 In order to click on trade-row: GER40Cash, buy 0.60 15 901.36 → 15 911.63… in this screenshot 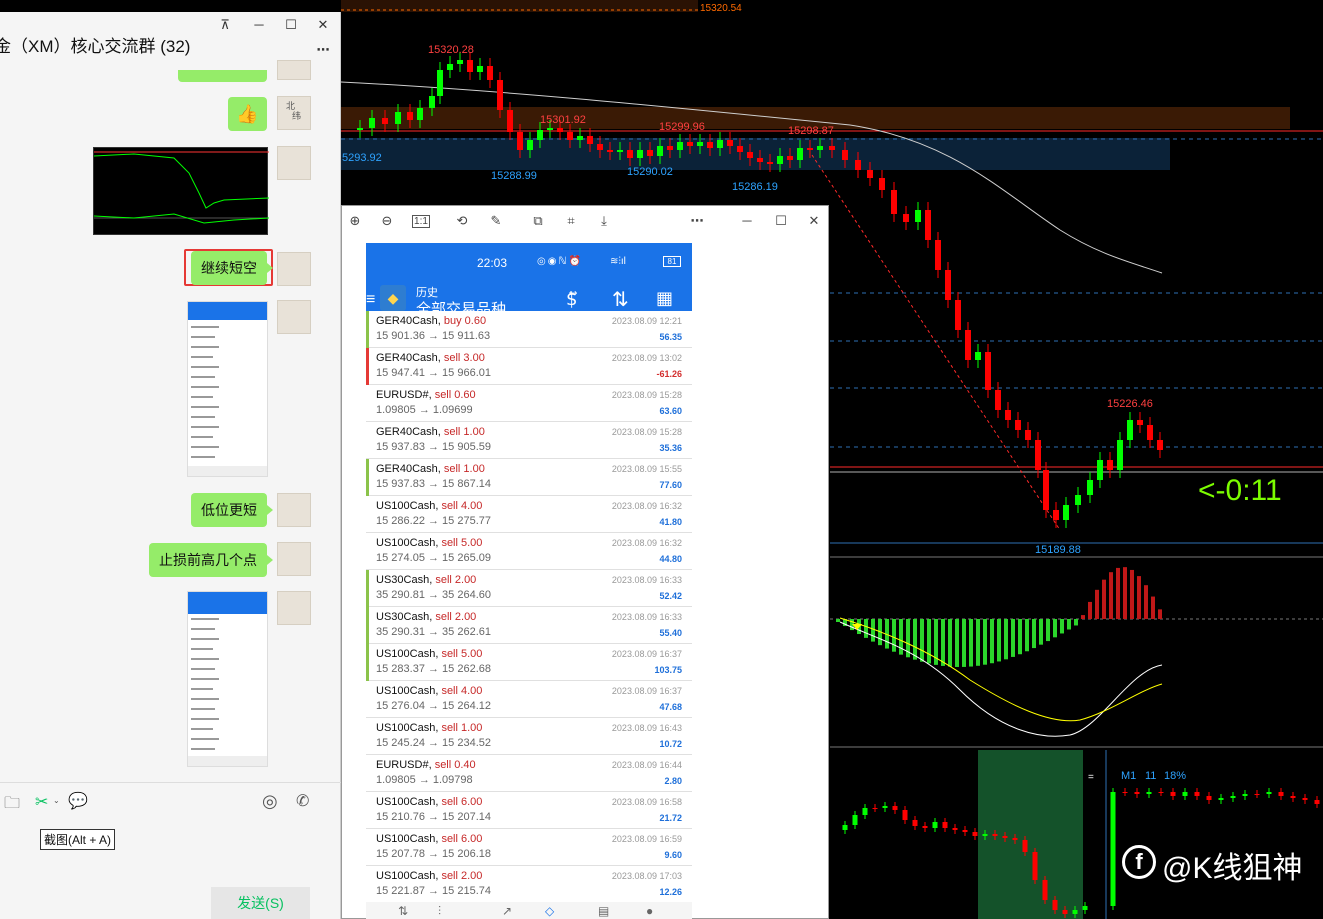, I will do `click(529, 329)`.